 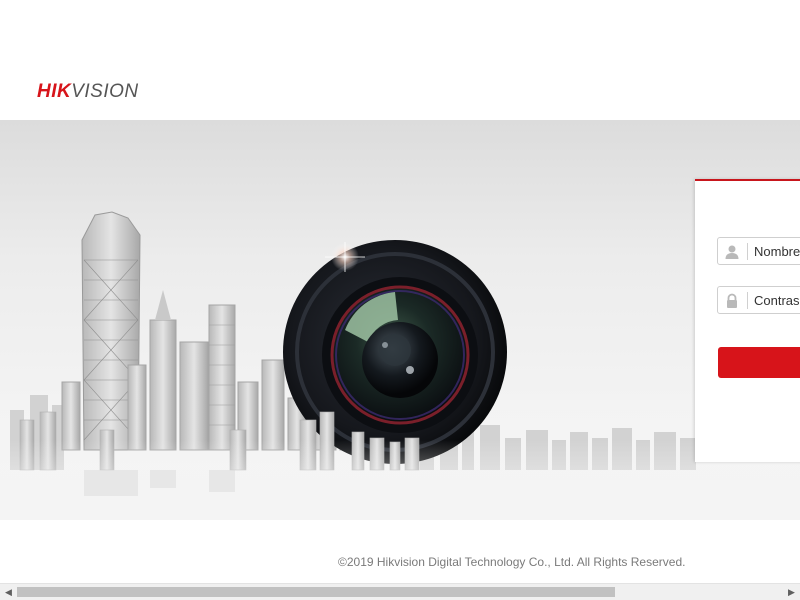 I want to click on hikvision-logo: HIKVISION, so click(x=88, y=92).